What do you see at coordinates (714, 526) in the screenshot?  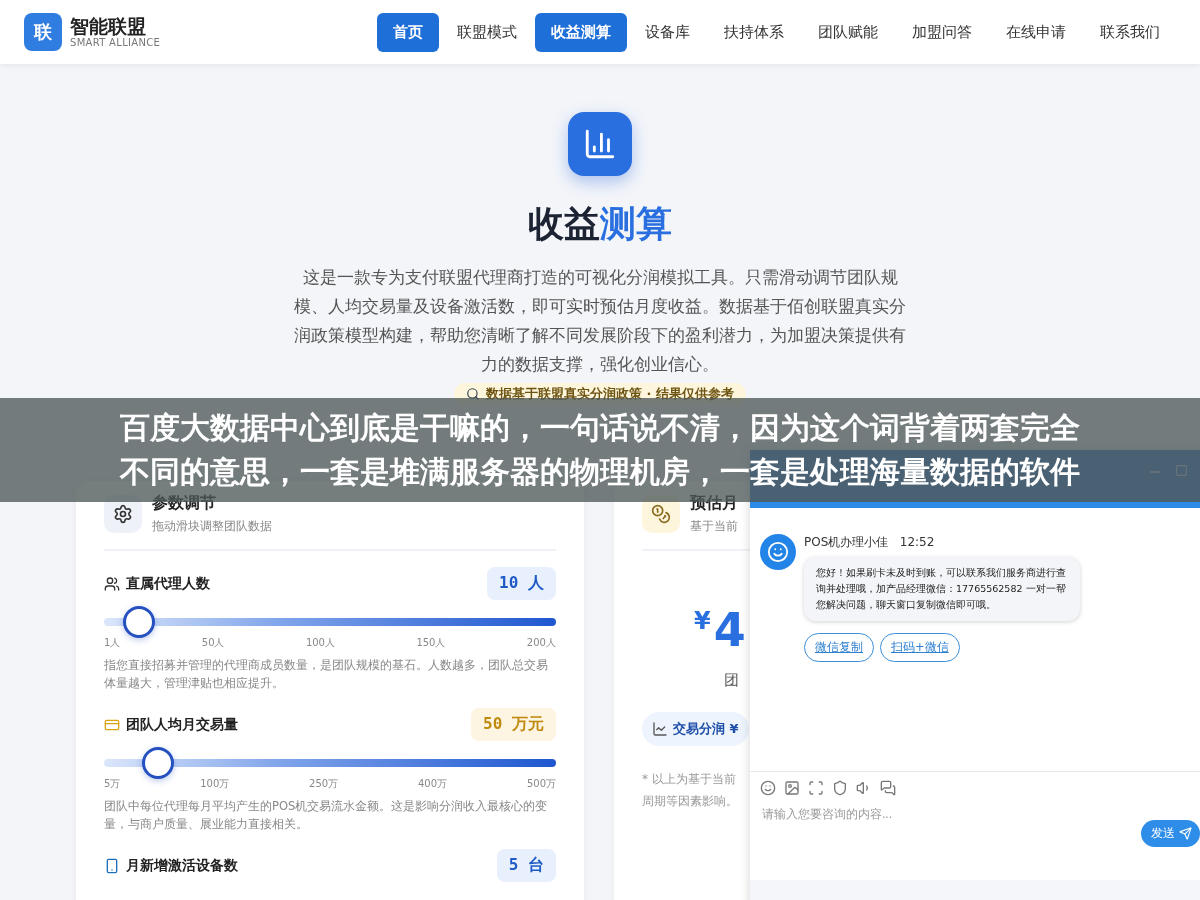 I see `card-subtitle: 基于当前` at bounding box center [714, 526].